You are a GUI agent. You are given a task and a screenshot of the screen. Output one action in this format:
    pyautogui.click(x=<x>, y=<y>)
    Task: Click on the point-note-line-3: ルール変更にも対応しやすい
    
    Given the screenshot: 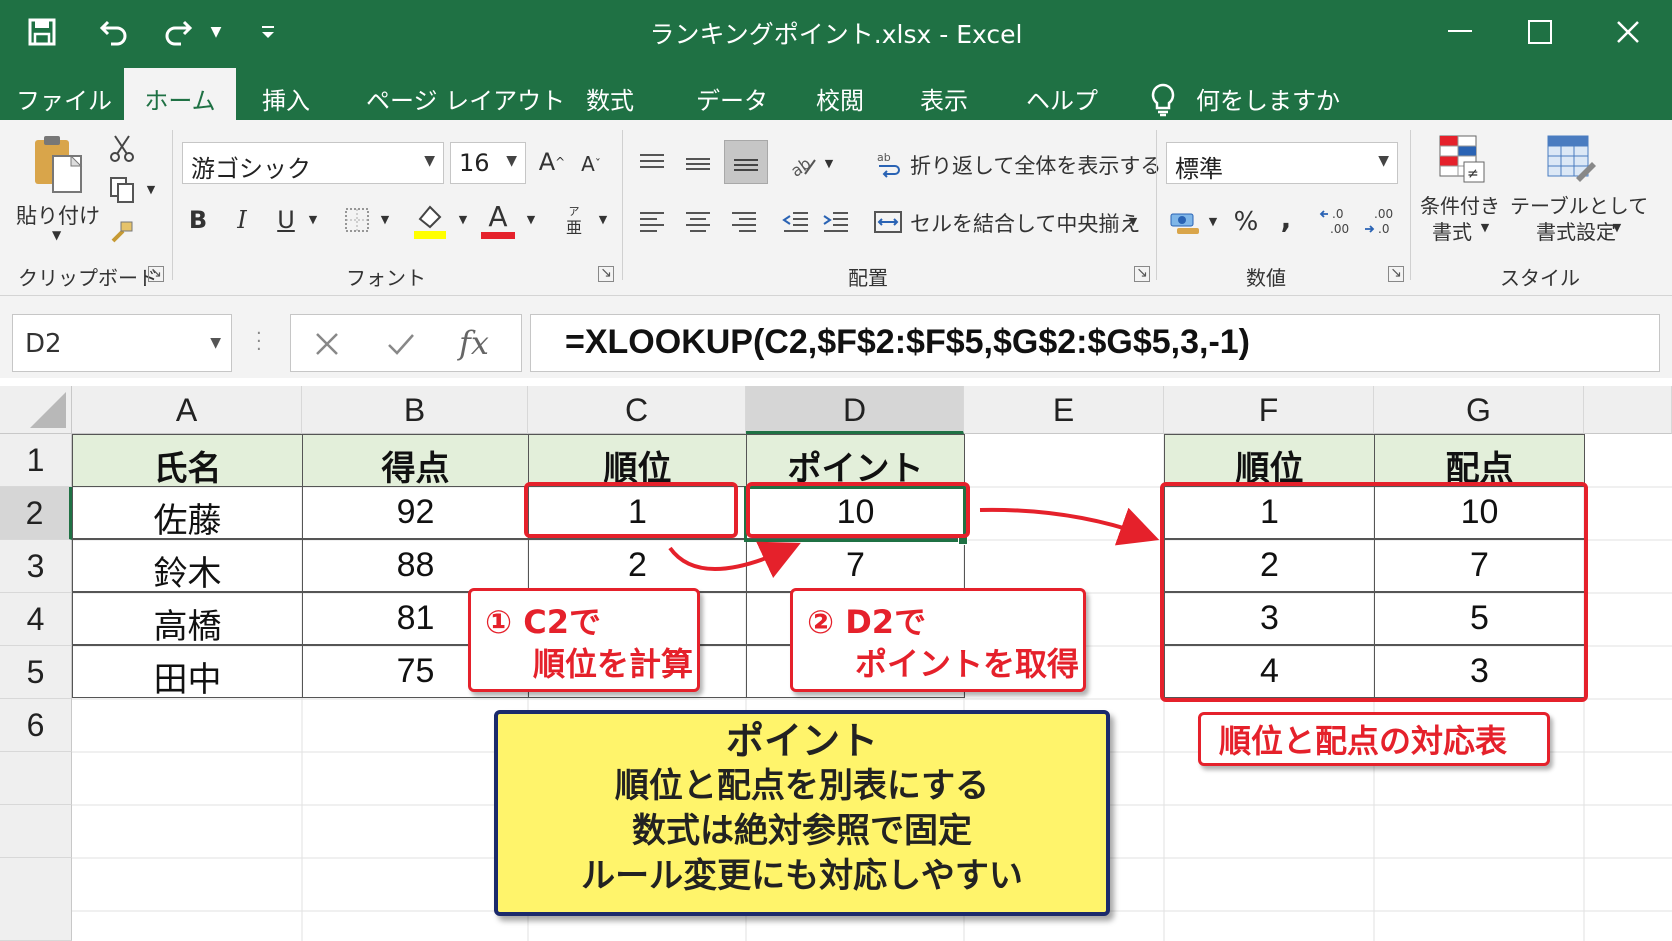 What is the action you would take?
    pyautogui.click(x=802, y=876)
    